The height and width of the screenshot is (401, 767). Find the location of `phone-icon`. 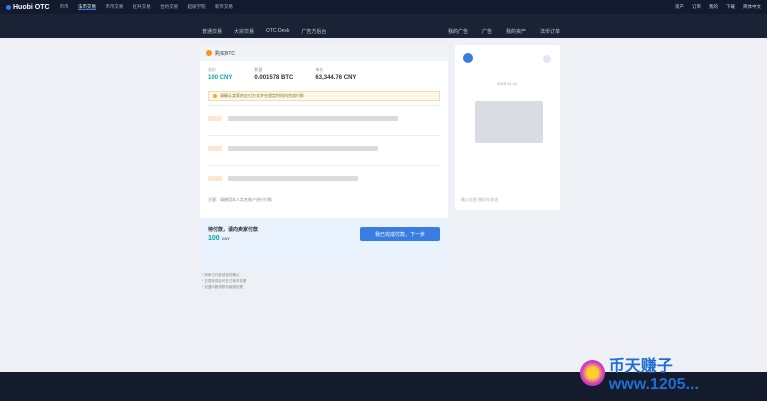

phone-icon is located at coordinates (547, 59).